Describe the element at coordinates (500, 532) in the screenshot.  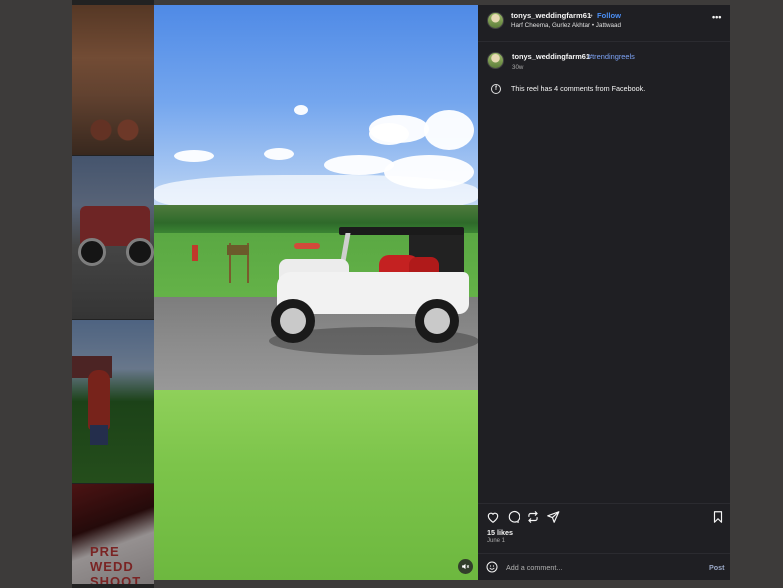
I see `likes-count: 15 likes` at that location.